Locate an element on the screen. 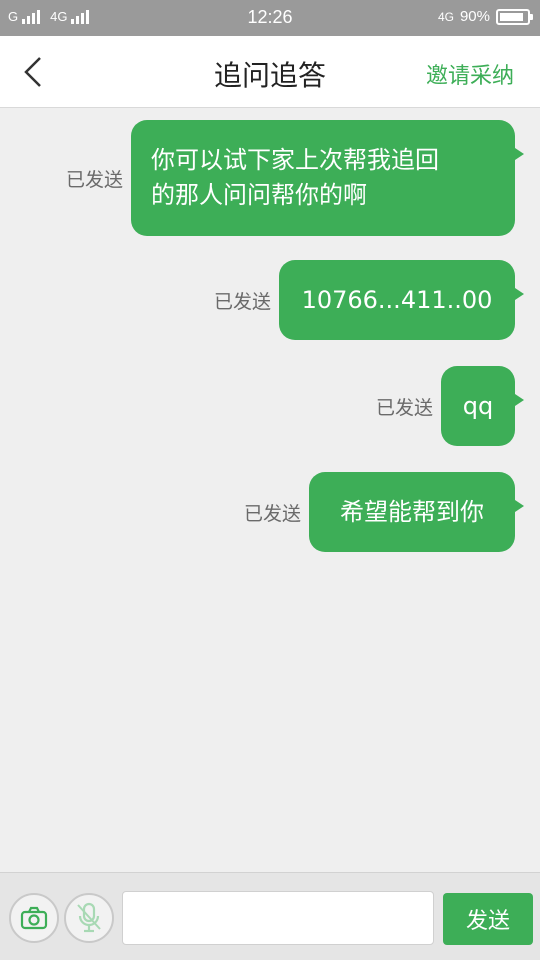 The width and height of the screenshot is (540, 960). message-text-line: 你可以试下家上次帮我追回 is located at coordinates (295, 160).